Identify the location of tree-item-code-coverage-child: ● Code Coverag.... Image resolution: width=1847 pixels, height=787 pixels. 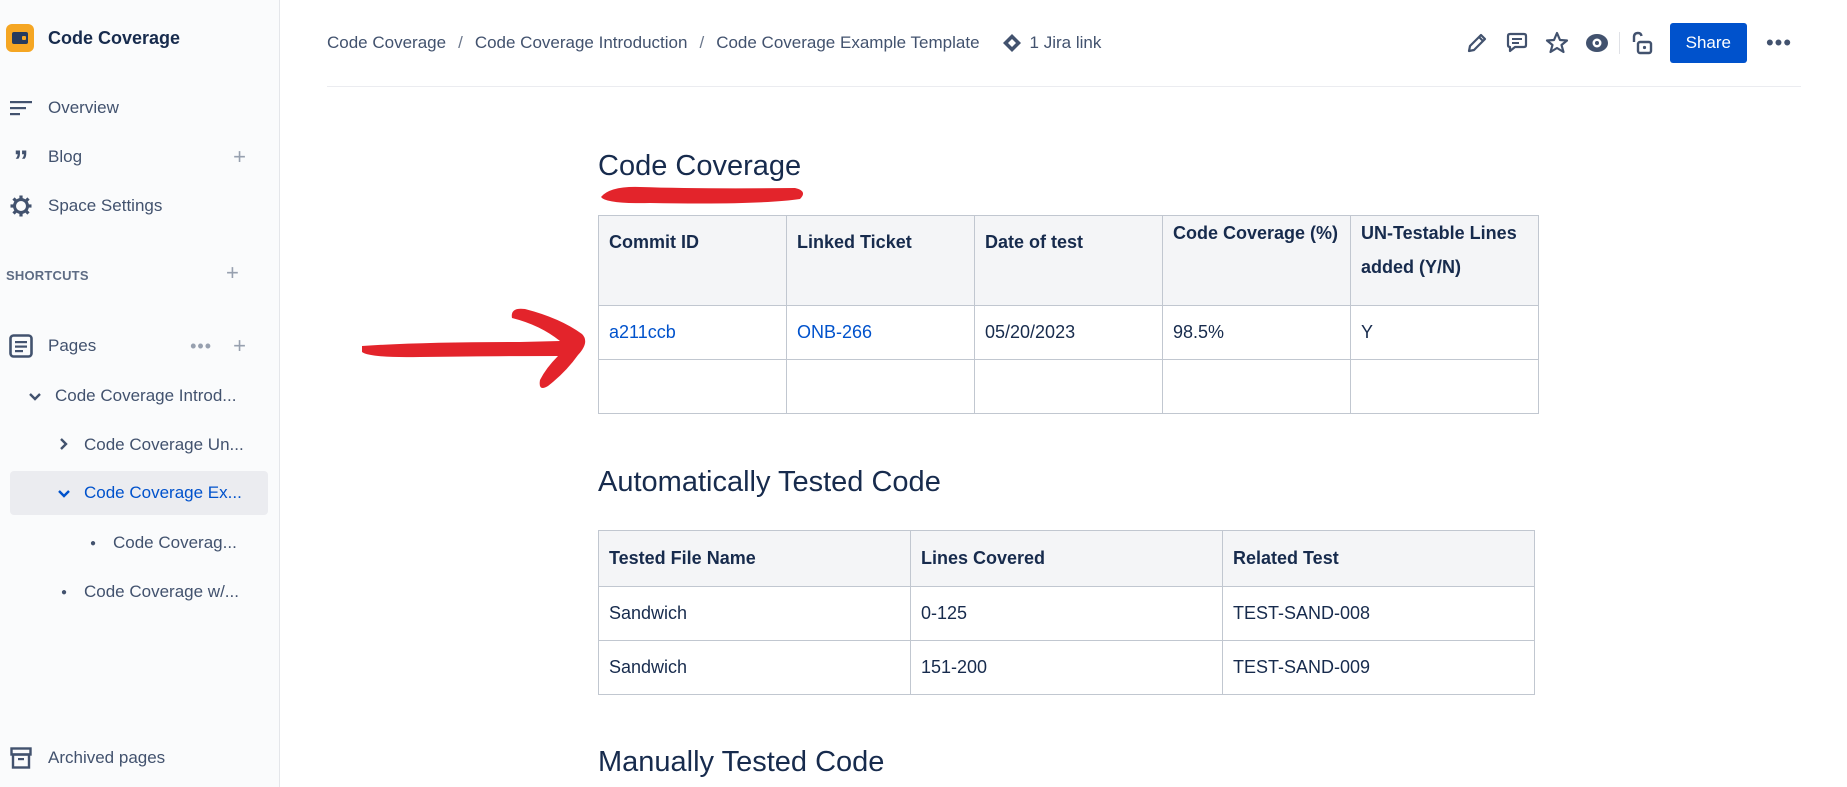
(175, 543).